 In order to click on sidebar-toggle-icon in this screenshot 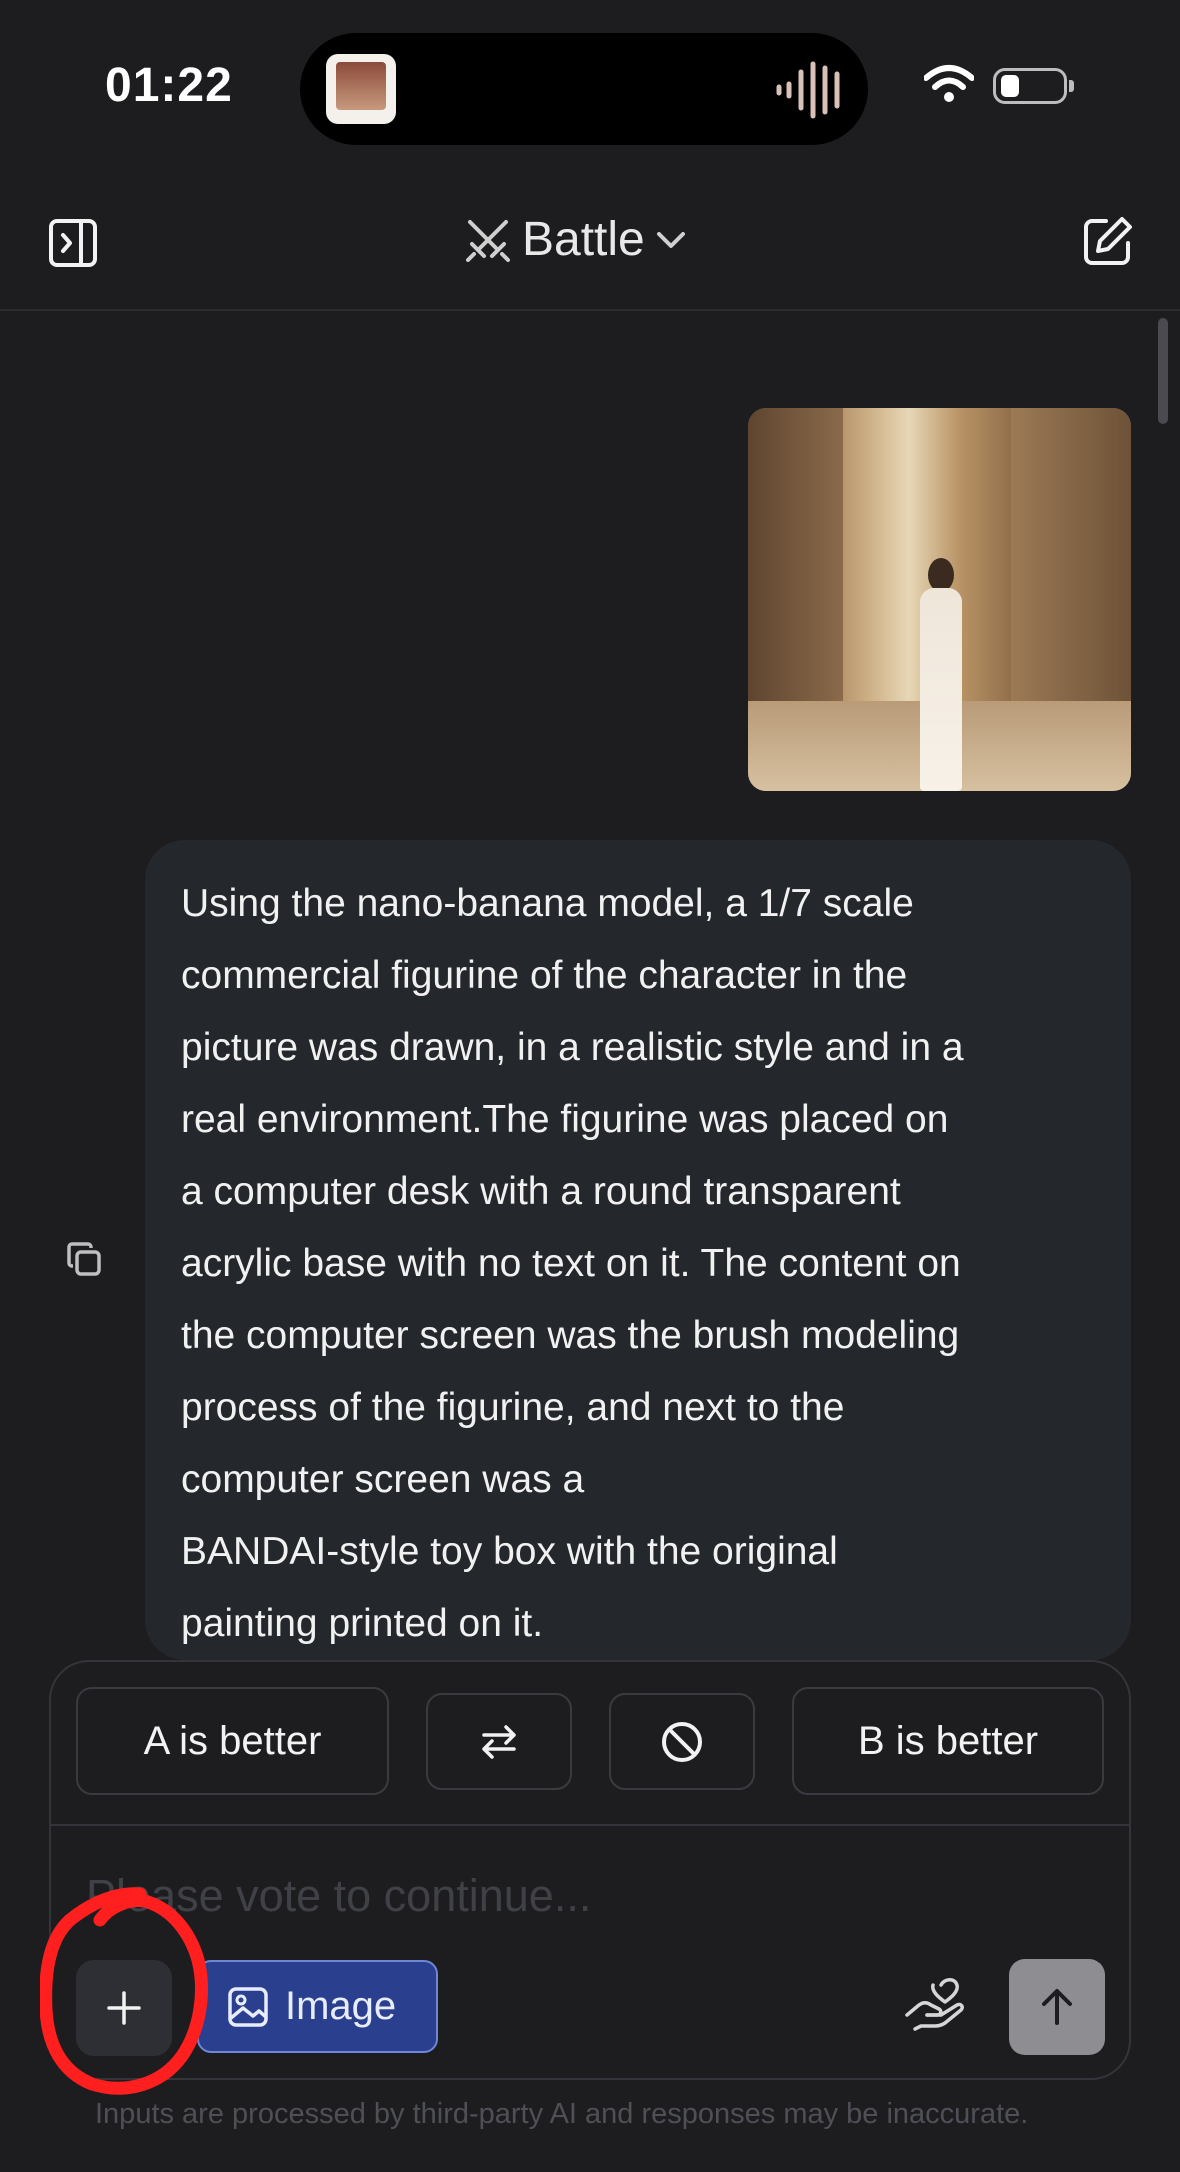, I will do `click(73, 243)`.